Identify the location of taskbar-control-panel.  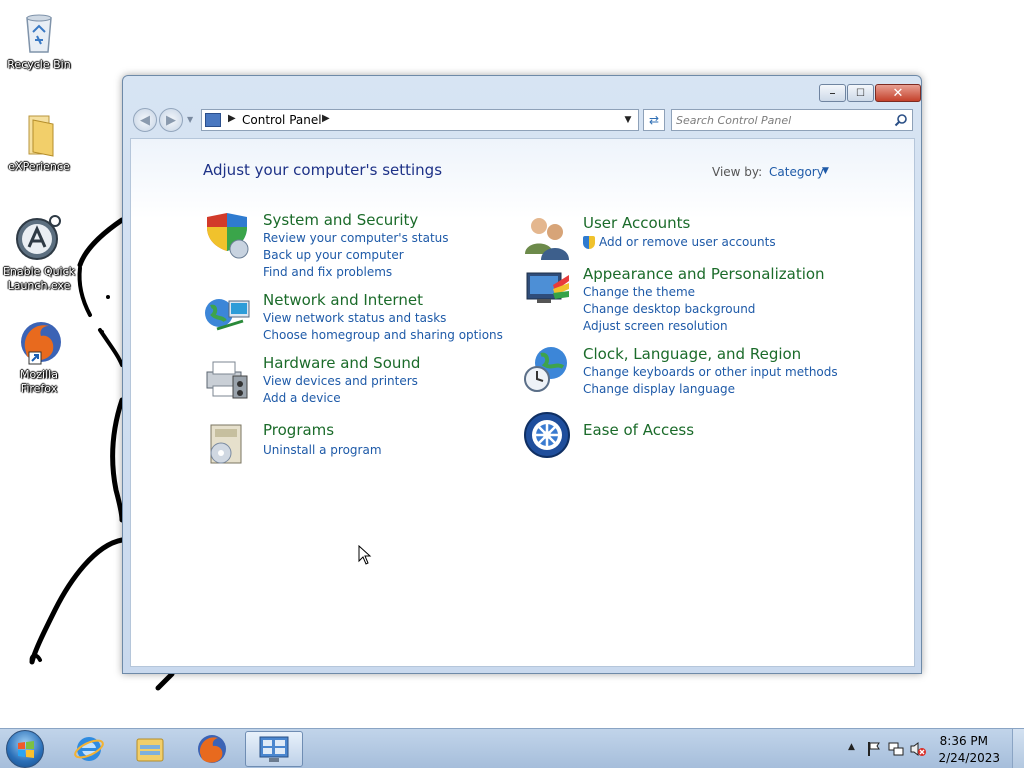
(274, 749).